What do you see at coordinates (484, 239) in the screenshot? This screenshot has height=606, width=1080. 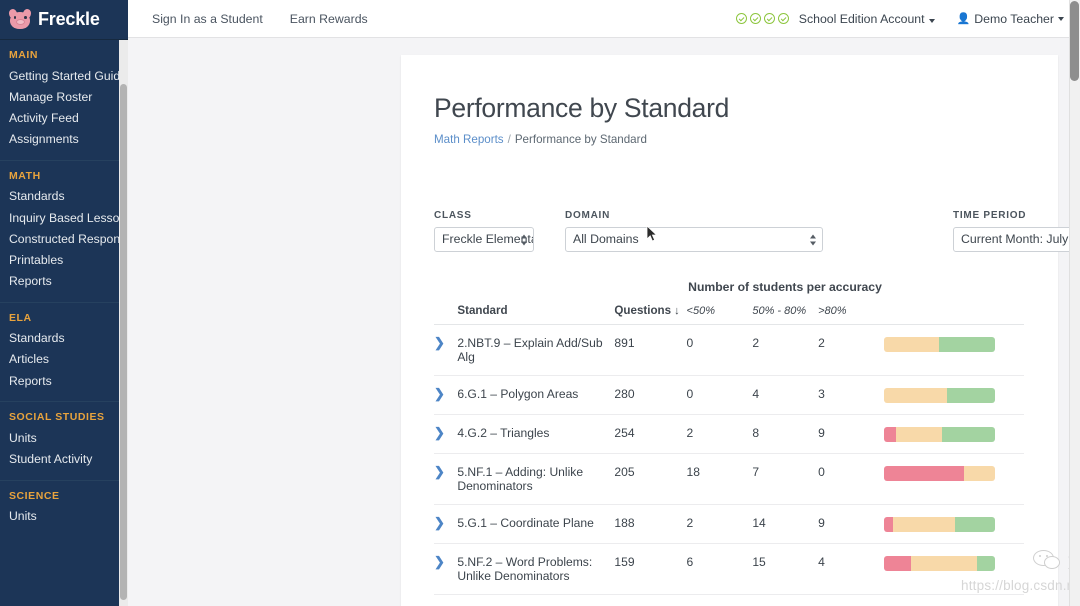 I see `class-select: Freckle Elementary` at bounding box center [484, 239].